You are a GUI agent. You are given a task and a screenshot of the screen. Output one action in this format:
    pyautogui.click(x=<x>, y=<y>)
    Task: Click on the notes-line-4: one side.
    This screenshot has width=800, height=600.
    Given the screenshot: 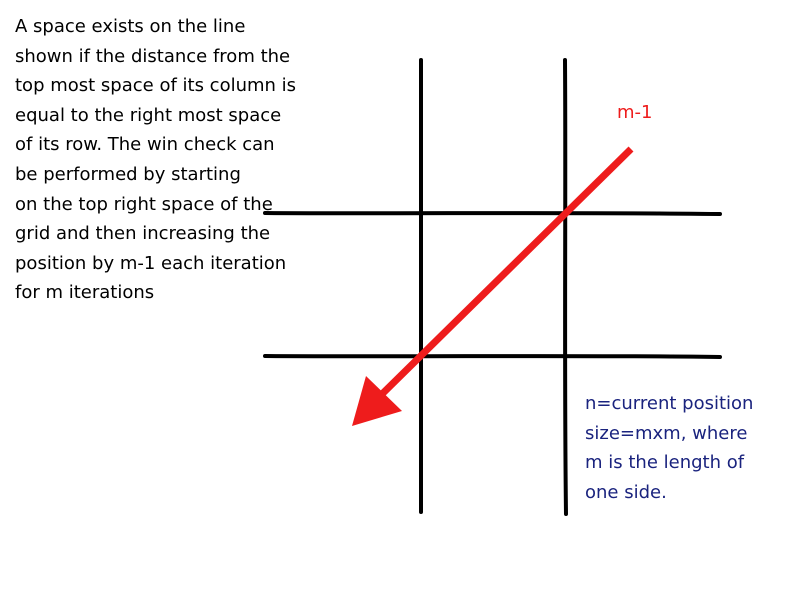 What is the action you would take?
    pyautogui.click(x=626, y=492)
    